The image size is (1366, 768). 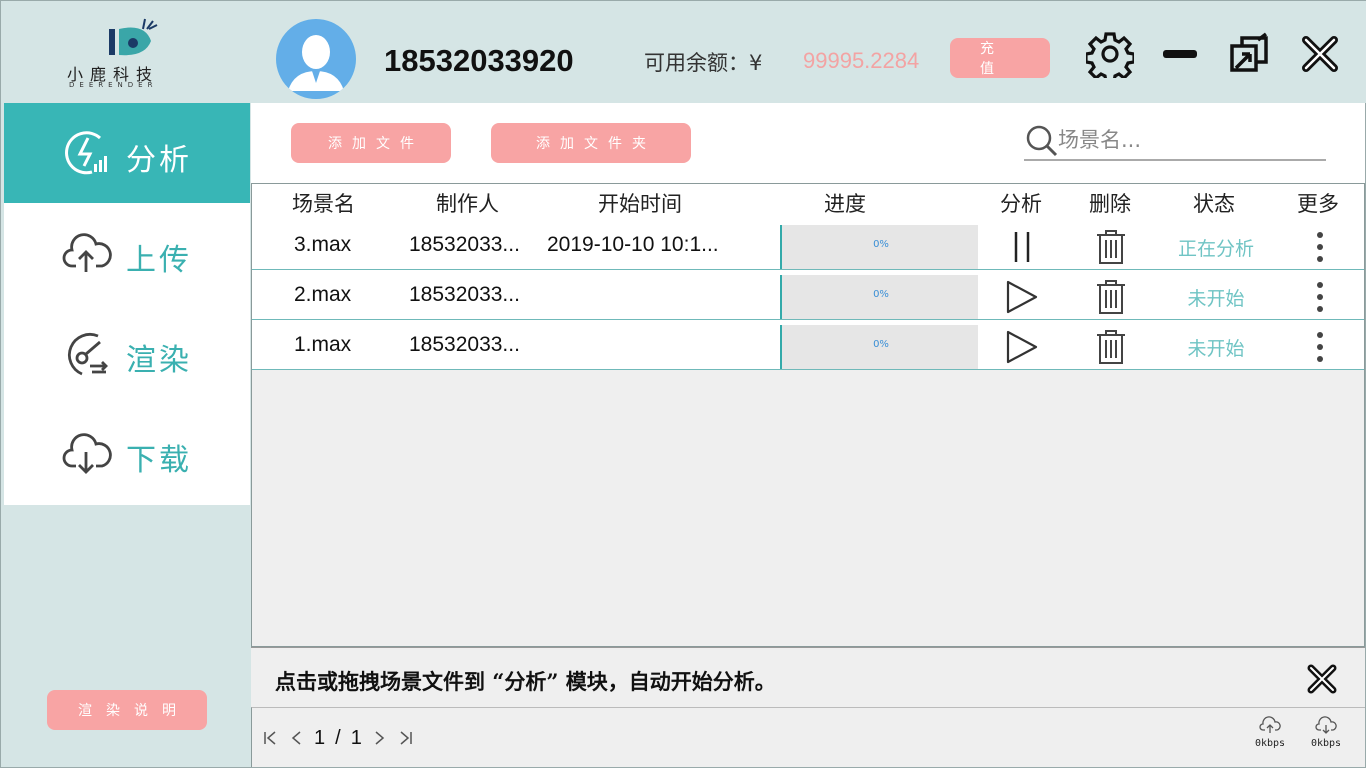 I want to click on user-avatar-icon, so click(x=316, y=59).